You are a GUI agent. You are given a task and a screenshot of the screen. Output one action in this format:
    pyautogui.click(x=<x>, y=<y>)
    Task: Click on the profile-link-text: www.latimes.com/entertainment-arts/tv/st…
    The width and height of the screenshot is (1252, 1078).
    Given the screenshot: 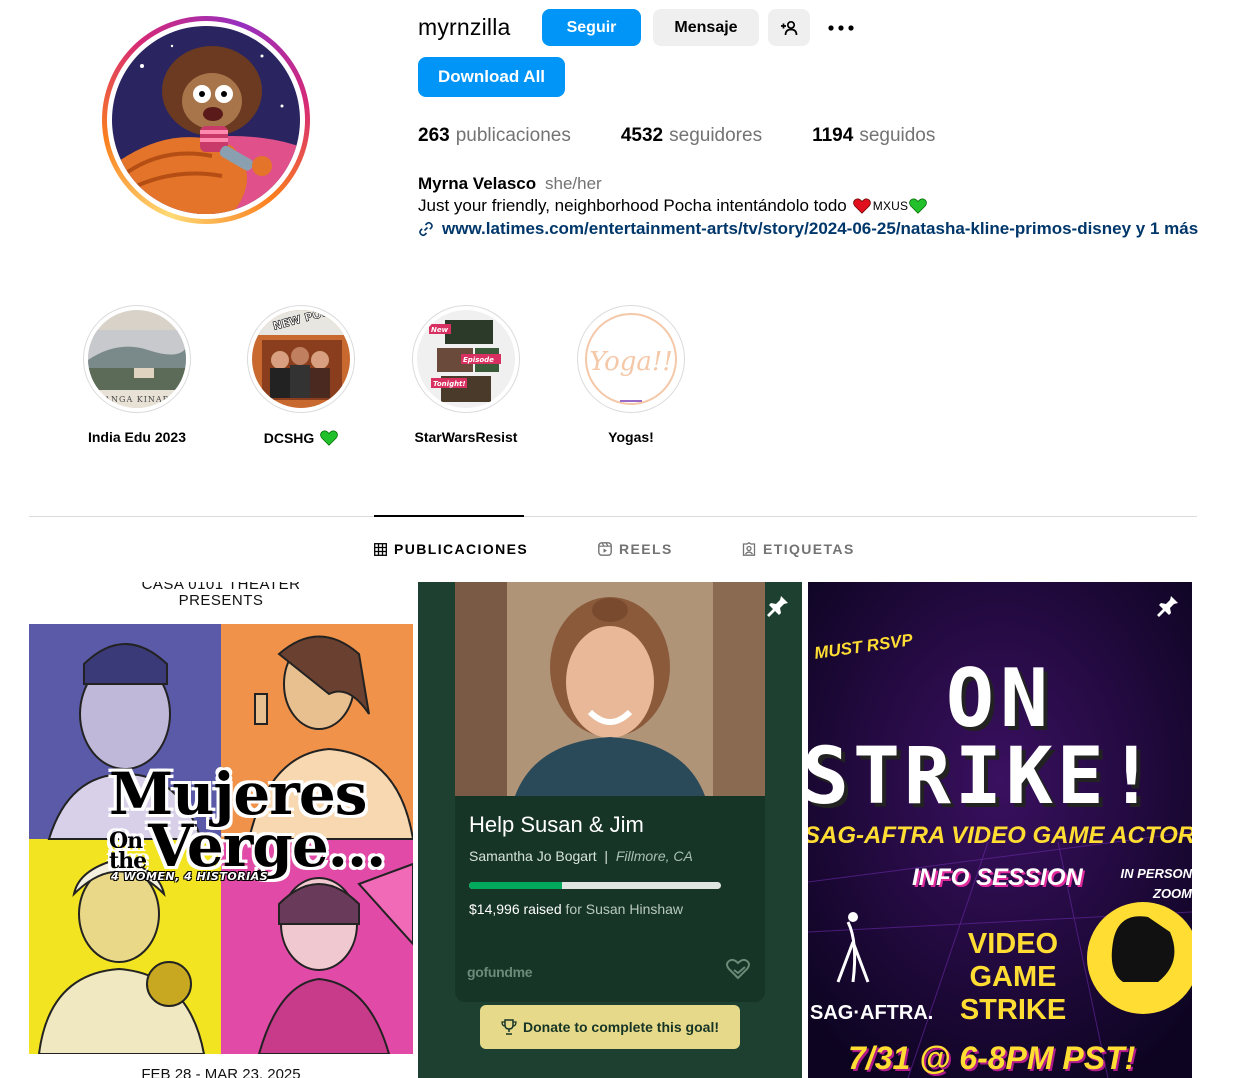 What is the action you would take?
    pyautogui.click(x=820, y=228)
    